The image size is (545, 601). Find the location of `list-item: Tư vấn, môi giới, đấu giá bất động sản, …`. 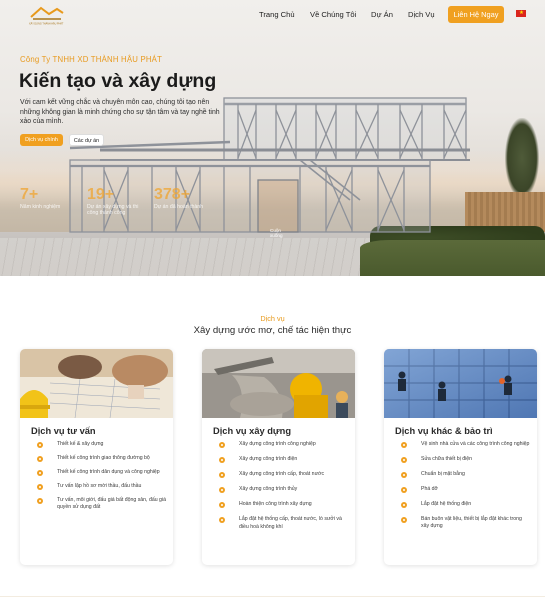

list-item: Tư vấn, môi giới, đấu giá bất động sản, … is located at coordinates (102, 504).